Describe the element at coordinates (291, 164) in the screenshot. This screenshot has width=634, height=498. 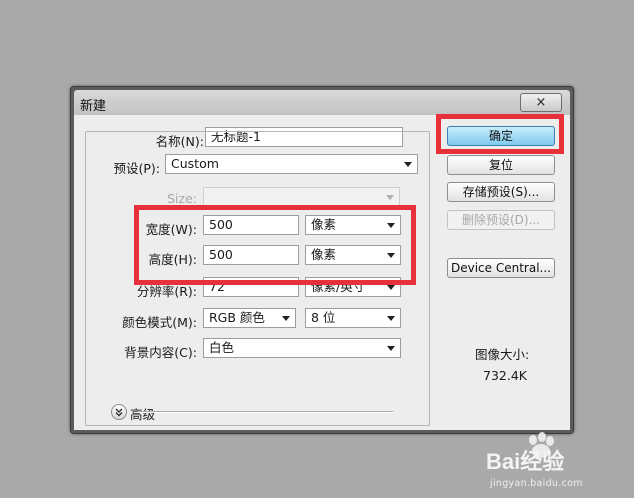
I see `preset-select: Custom` at that location.